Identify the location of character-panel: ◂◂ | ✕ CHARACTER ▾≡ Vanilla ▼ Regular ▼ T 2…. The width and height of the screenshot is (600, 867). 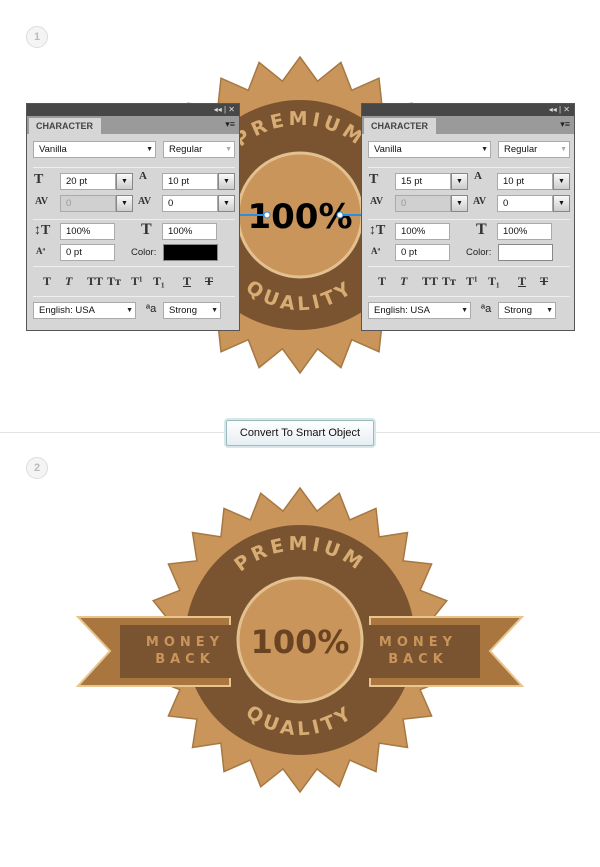
(133, 217).